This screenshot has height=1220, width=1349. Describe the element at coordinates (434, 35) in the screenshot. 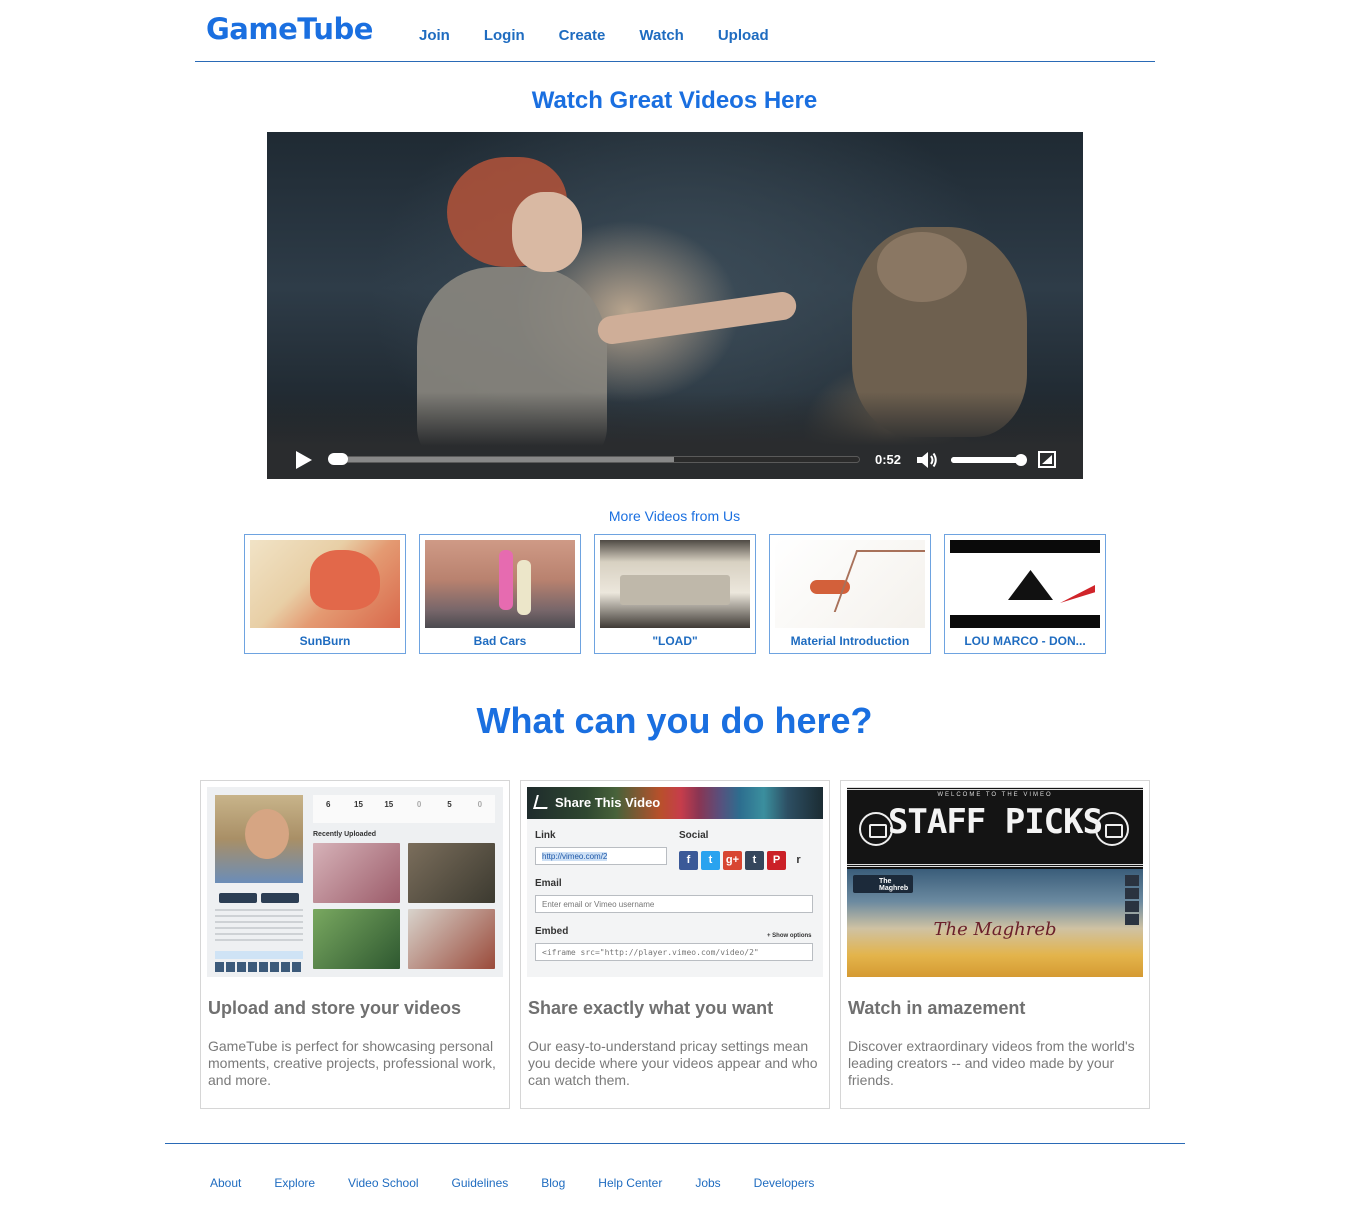

I see `nav-join: Join` at that location.